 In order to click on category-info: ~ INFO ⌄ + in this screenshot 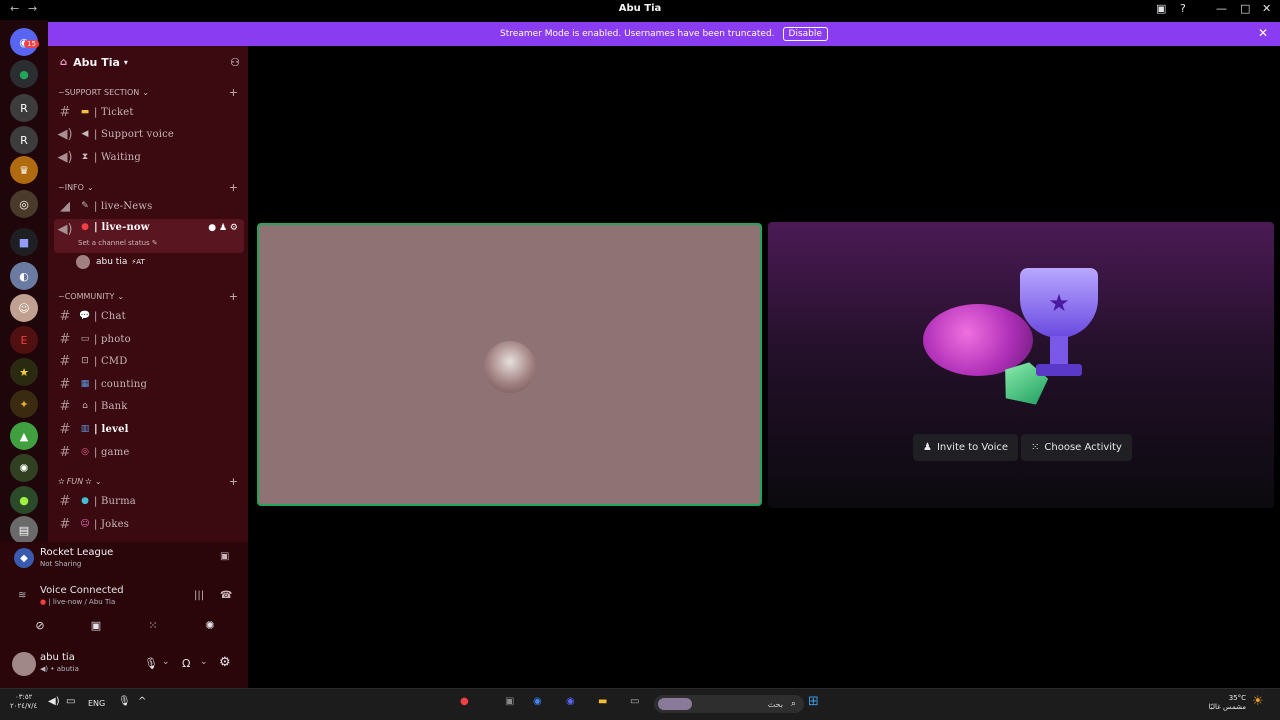, I will do `click(151, 187)`.